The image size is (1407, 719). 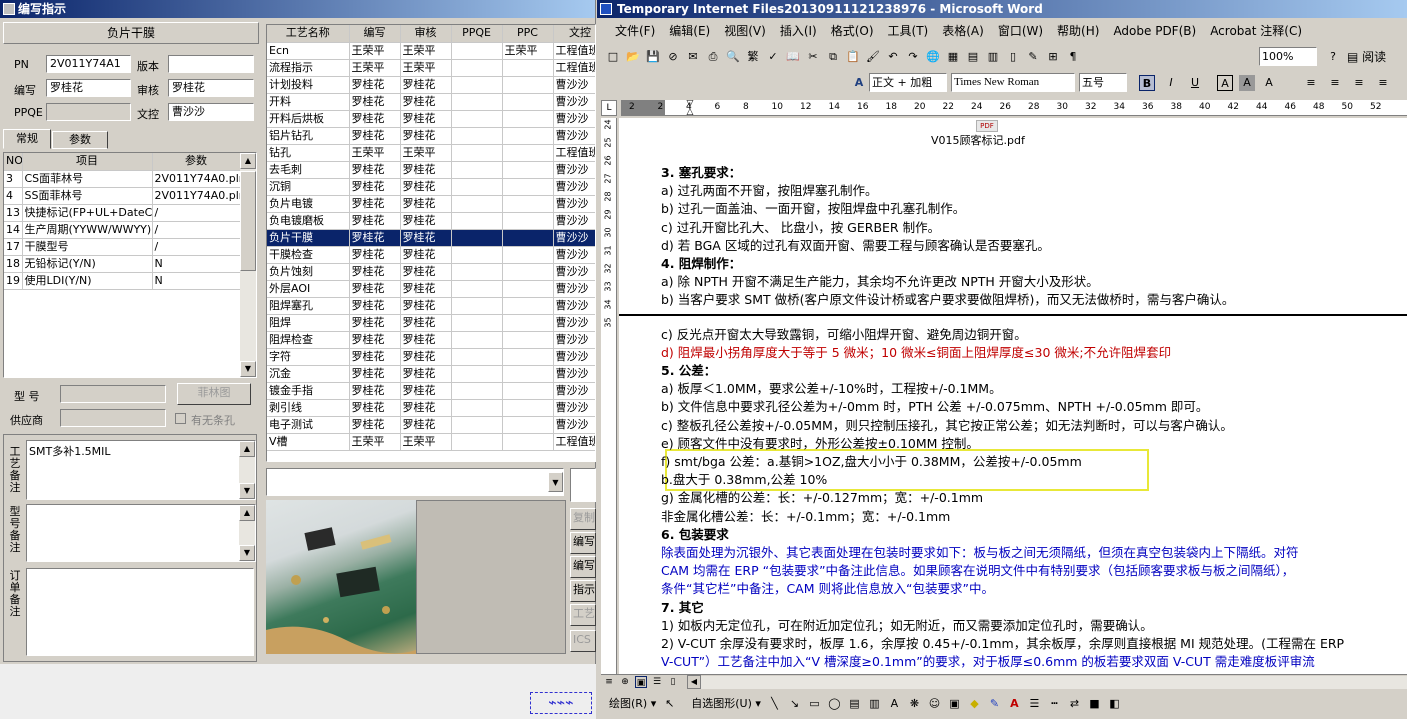 What do you see at coordinates (431, 170) in the screenshot?
I see `process-row: 去毛刺 罗桂花 罗桂花 曹沙沙` at bounding box center [431, 170].